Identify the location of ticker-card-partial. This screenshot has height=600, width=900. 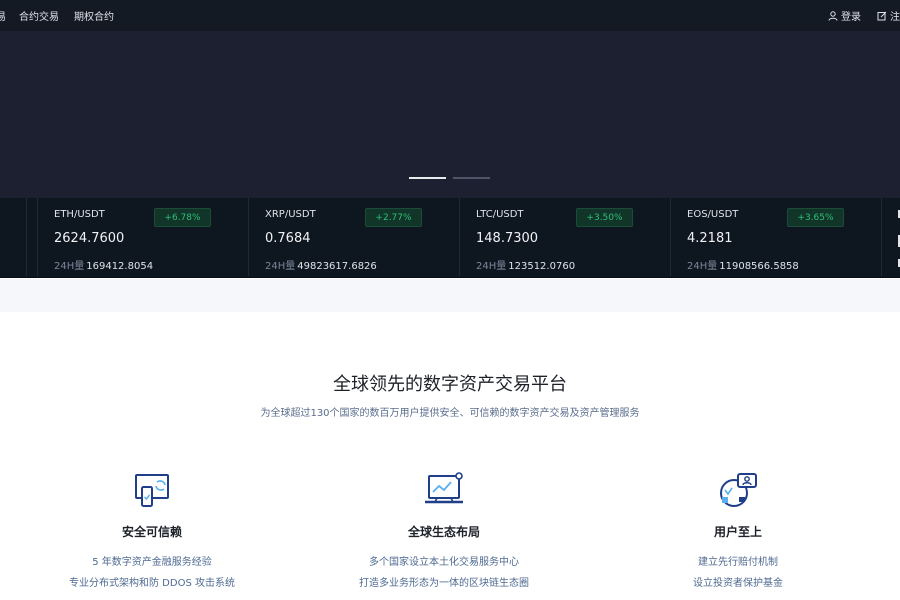
(890, 237).